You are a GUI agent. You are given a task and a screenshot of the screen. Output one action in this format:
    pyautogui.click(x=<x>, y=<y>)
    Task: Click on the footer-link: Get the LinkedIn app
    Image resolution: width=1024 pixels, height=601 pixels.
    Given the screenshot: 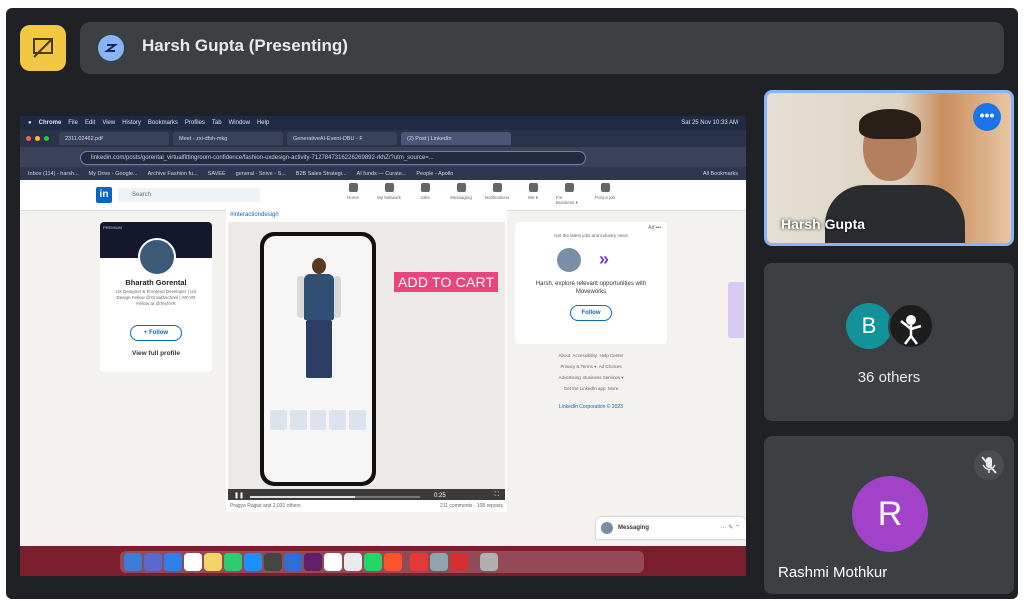 What is the action you would take?
    pyautogui.click(x=584, y=388)
    